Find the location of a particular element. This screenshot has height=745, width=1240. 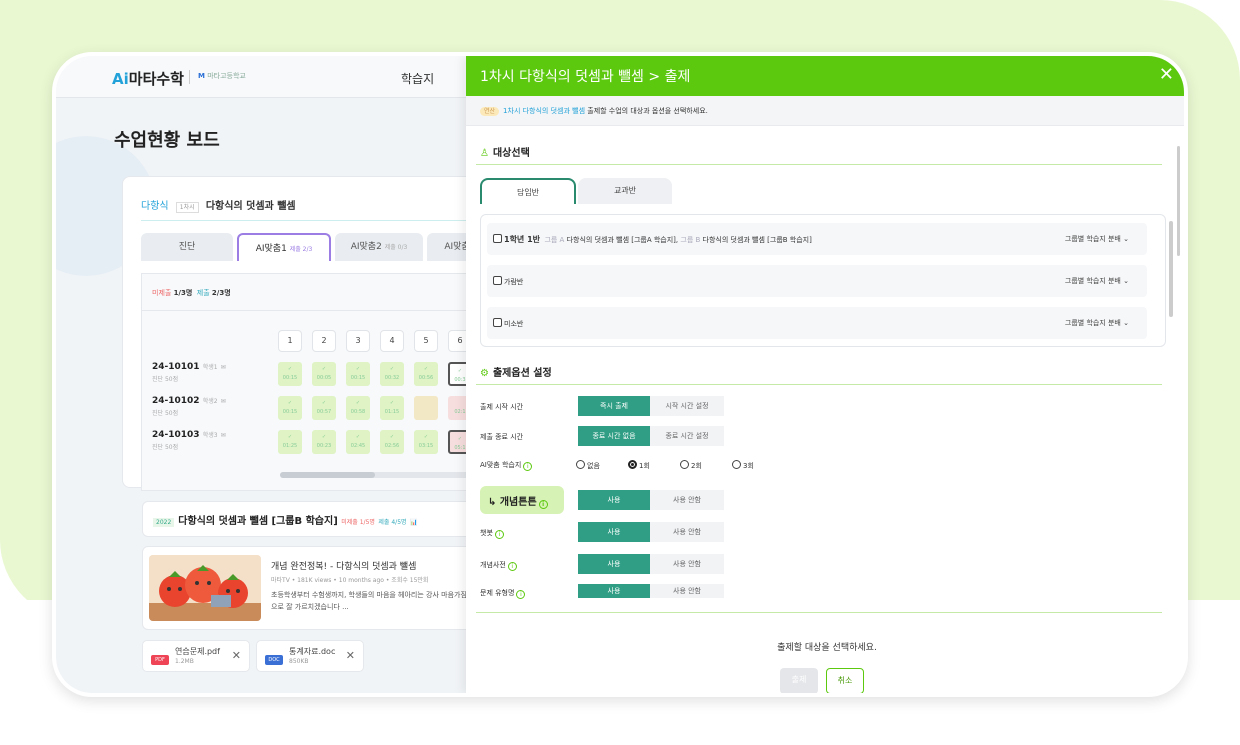

chart-icon: 📊 is located at coordinates (413, 522).